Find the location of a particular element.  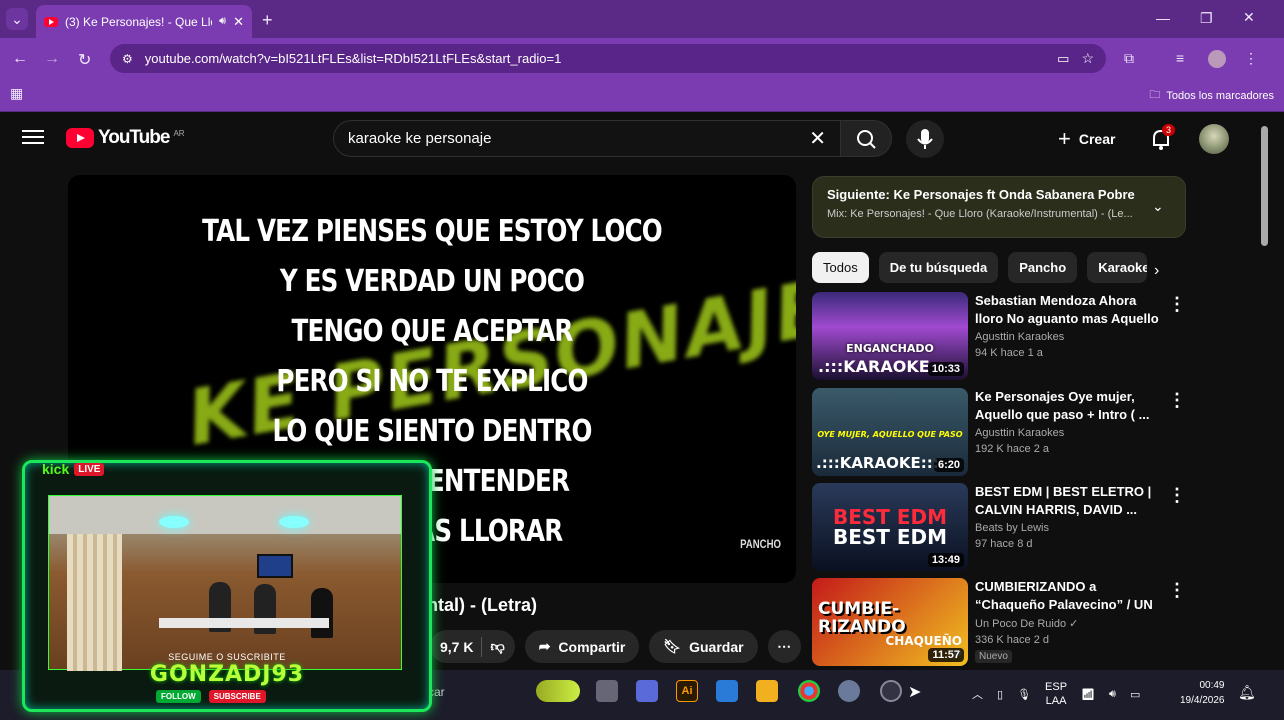

settings-gear-icon is located at coordinates (849, 691).